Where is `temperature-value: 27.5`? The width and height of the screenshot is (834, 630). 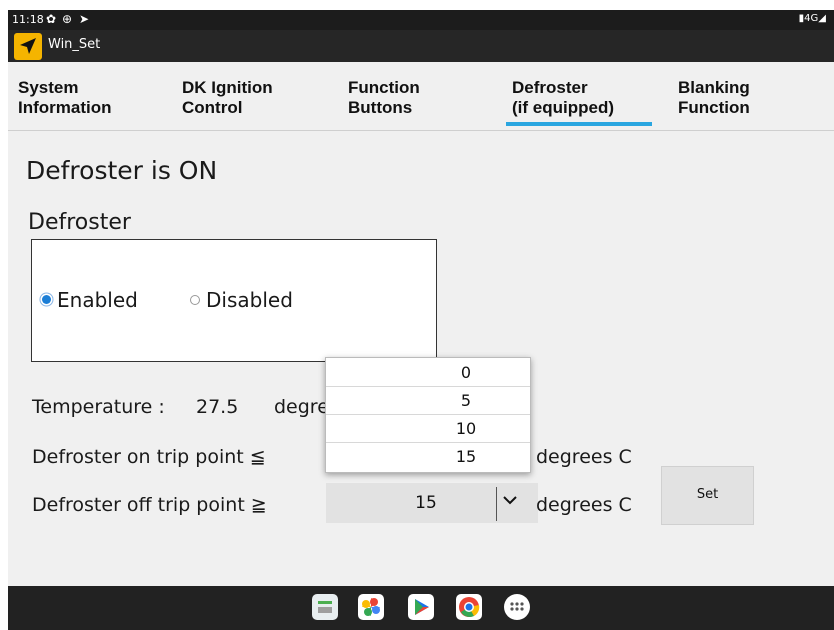 temperature-value: 27.5 is located at coordinates (217, 407).